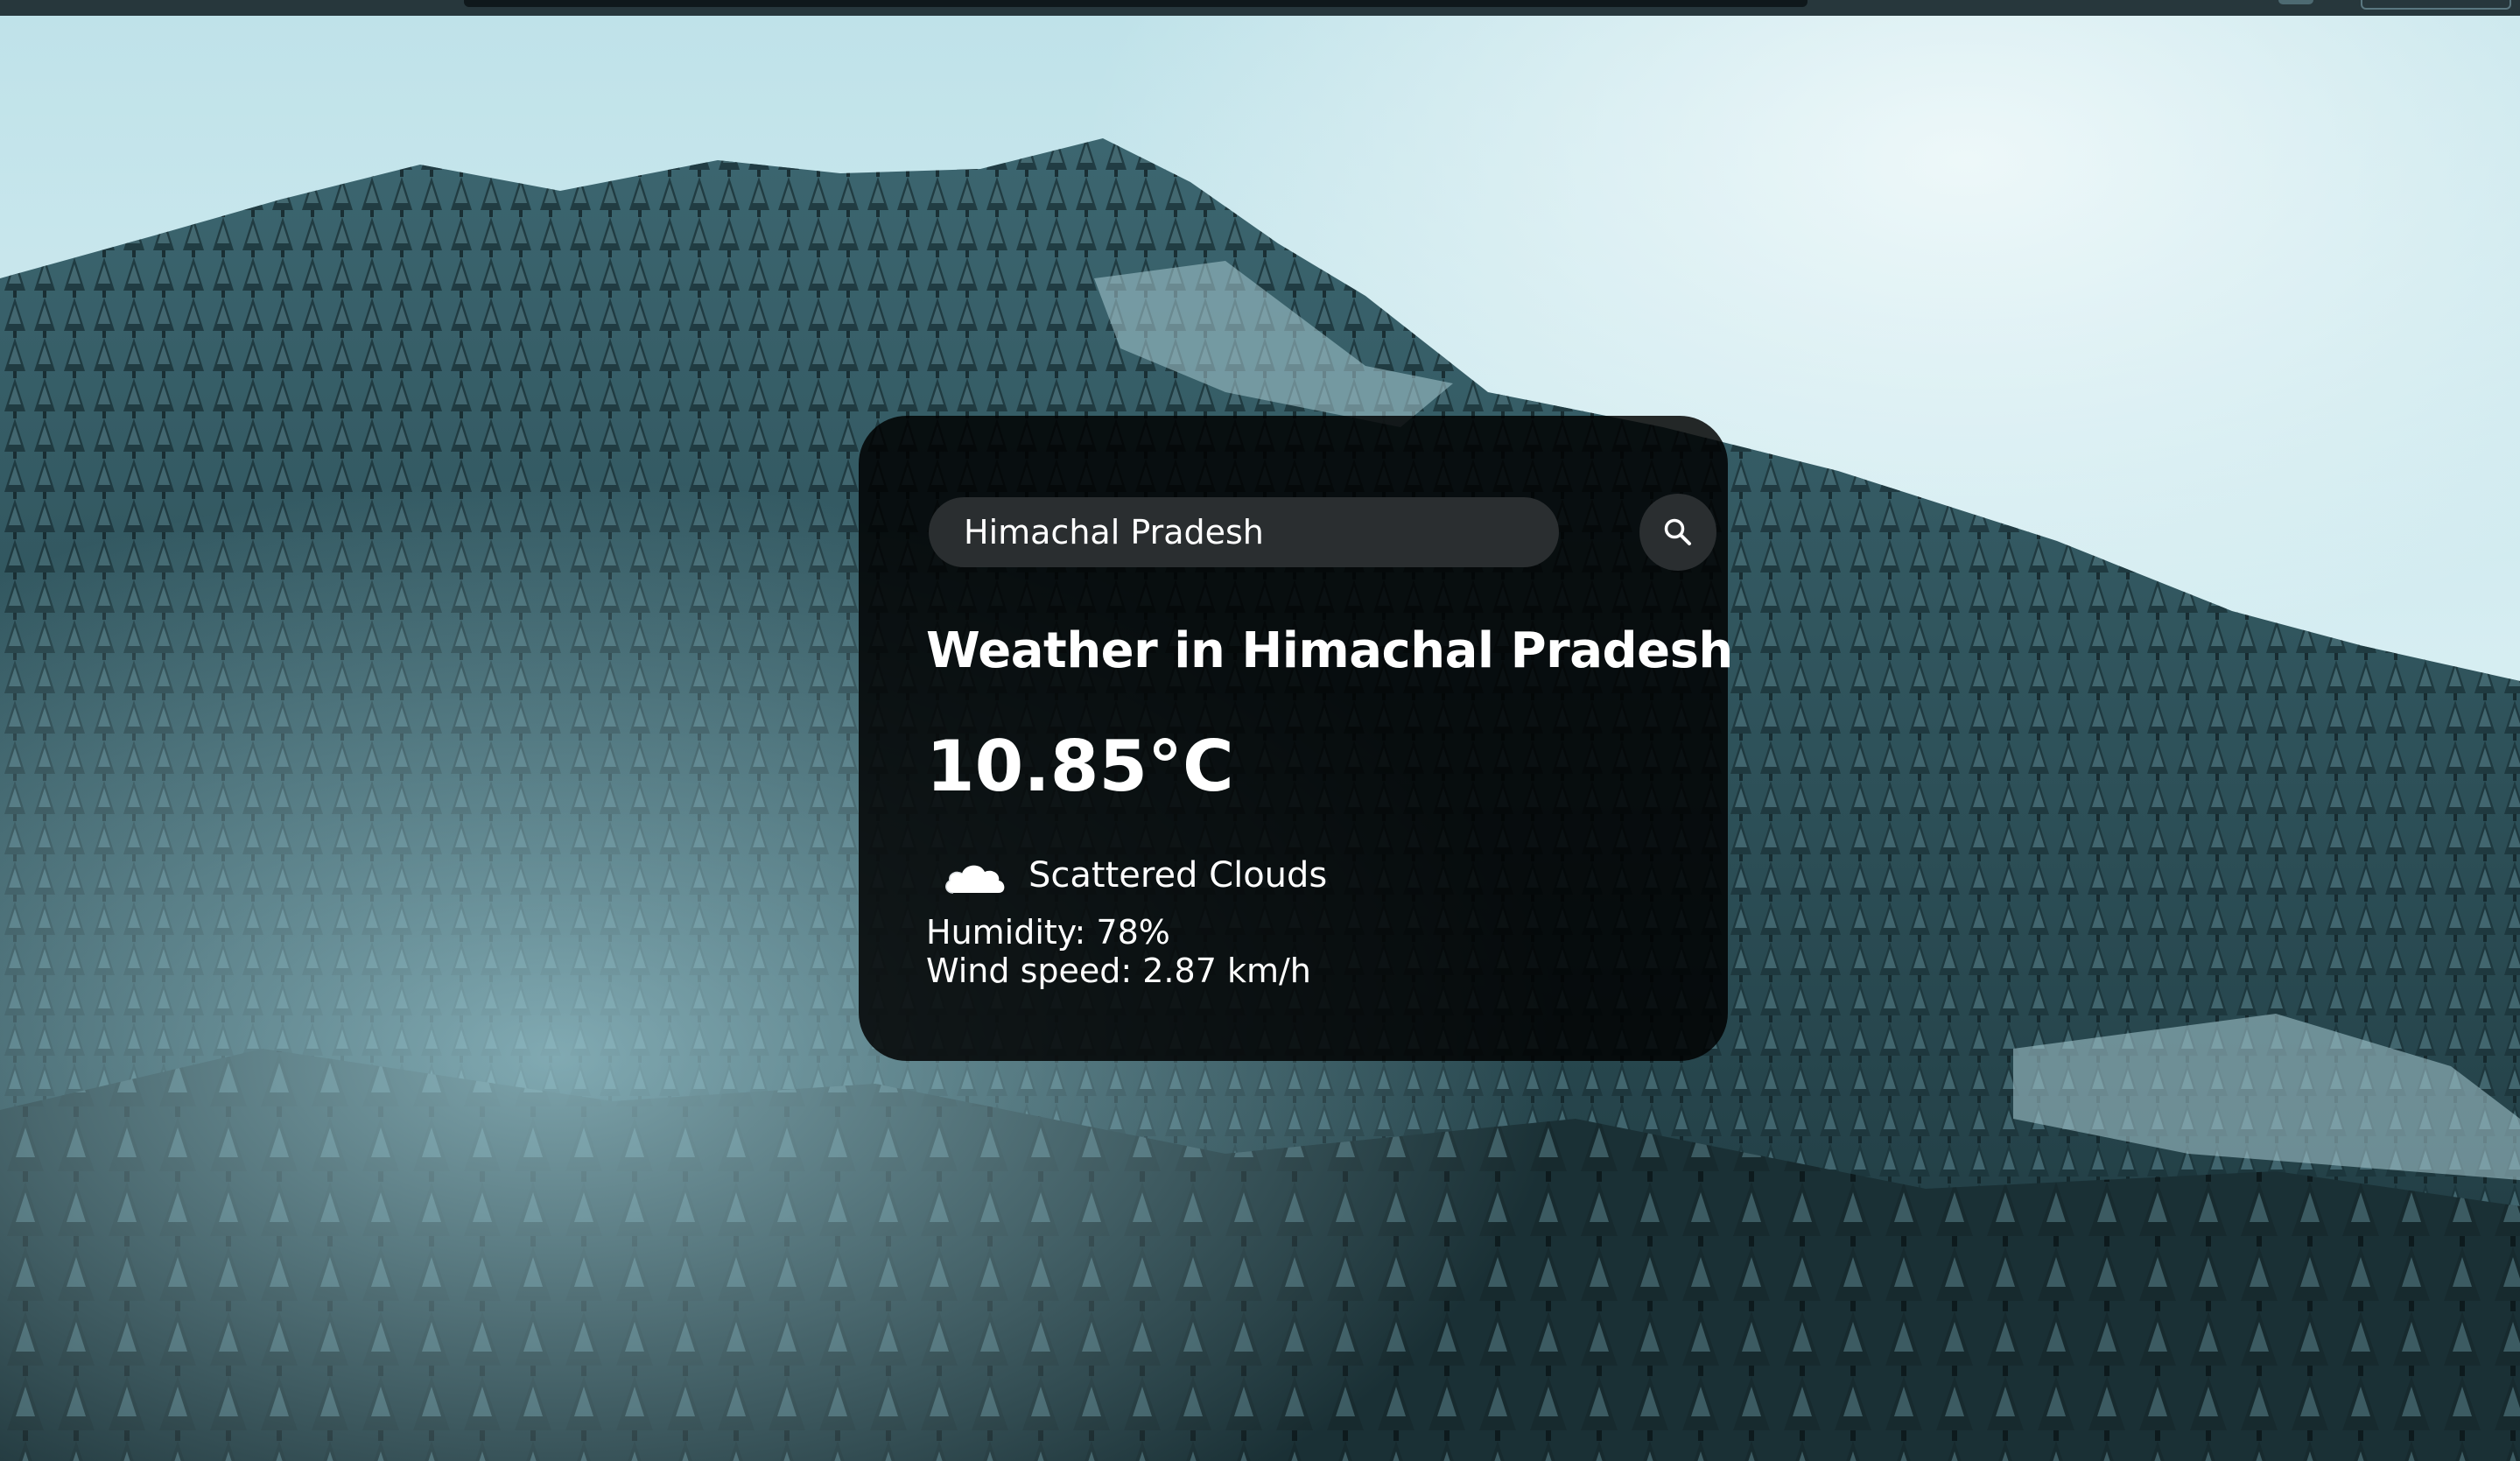  Describe the element at coordinates (1329, 650) in the screenshot. I see `weather-title: Weather in Himachal Pradesh` at that location.